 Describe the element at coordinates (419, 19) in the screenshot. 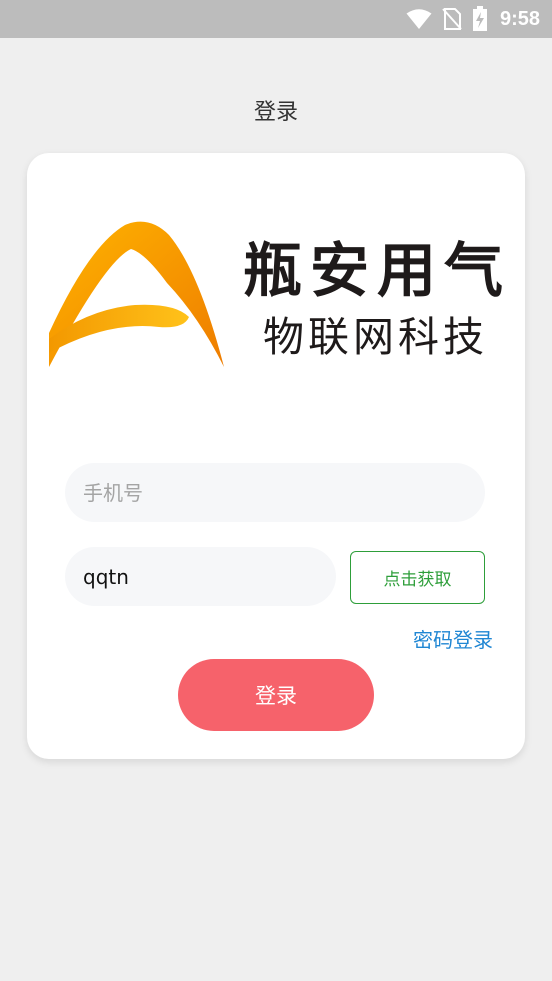

I see `wifi-icon` at that location.